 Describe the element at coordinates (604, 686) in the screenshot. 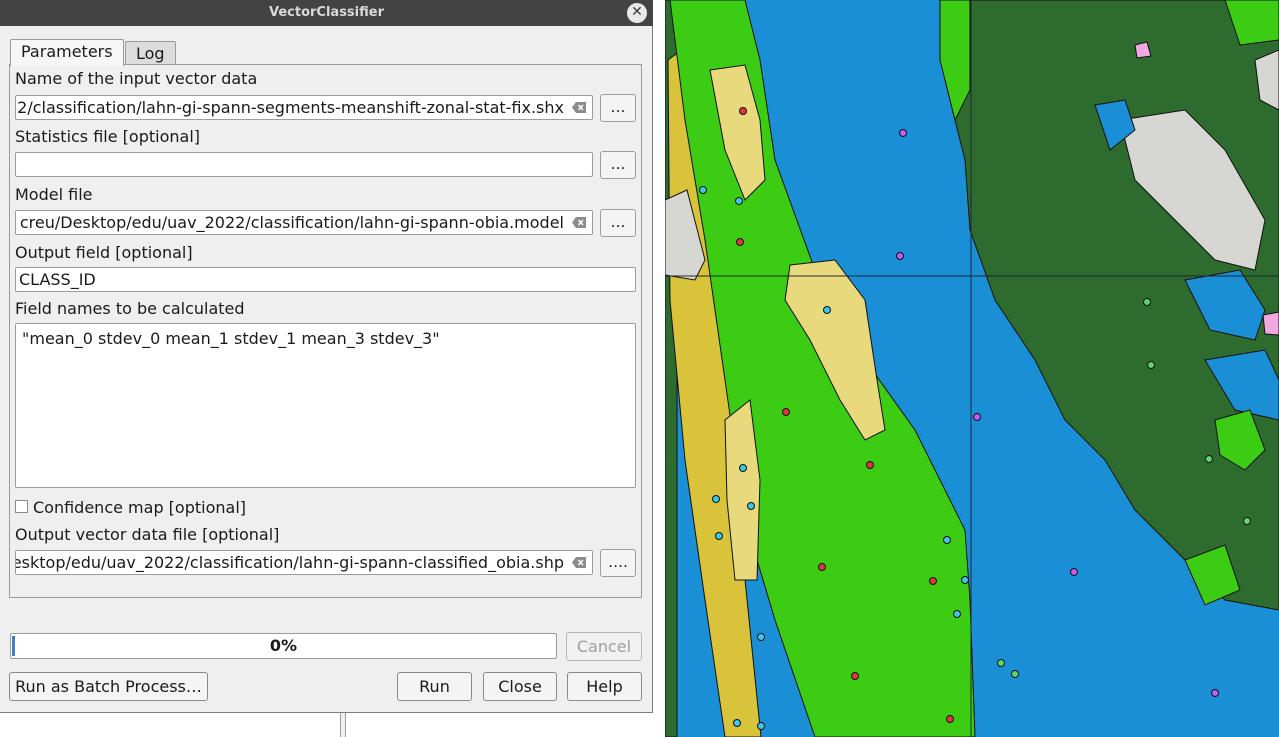

I see `help-button: Help` at that location.